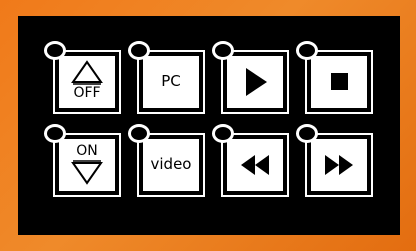  I want to click on play-icon, so click(256, 82).